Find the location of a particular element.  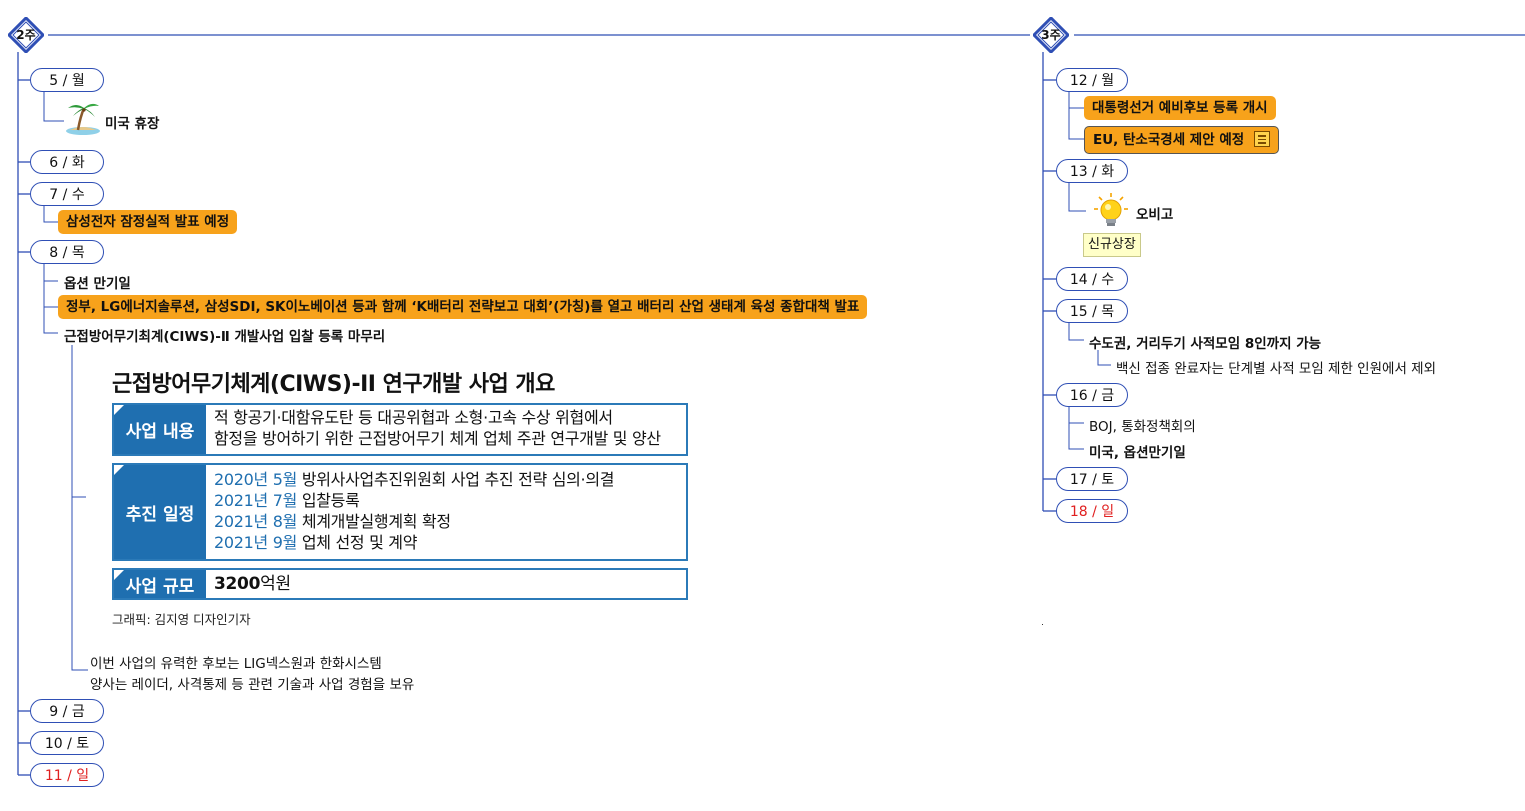

infographic-credit: 그래픽: 김지영 디자인기자 is located at coordinates (181, 619).